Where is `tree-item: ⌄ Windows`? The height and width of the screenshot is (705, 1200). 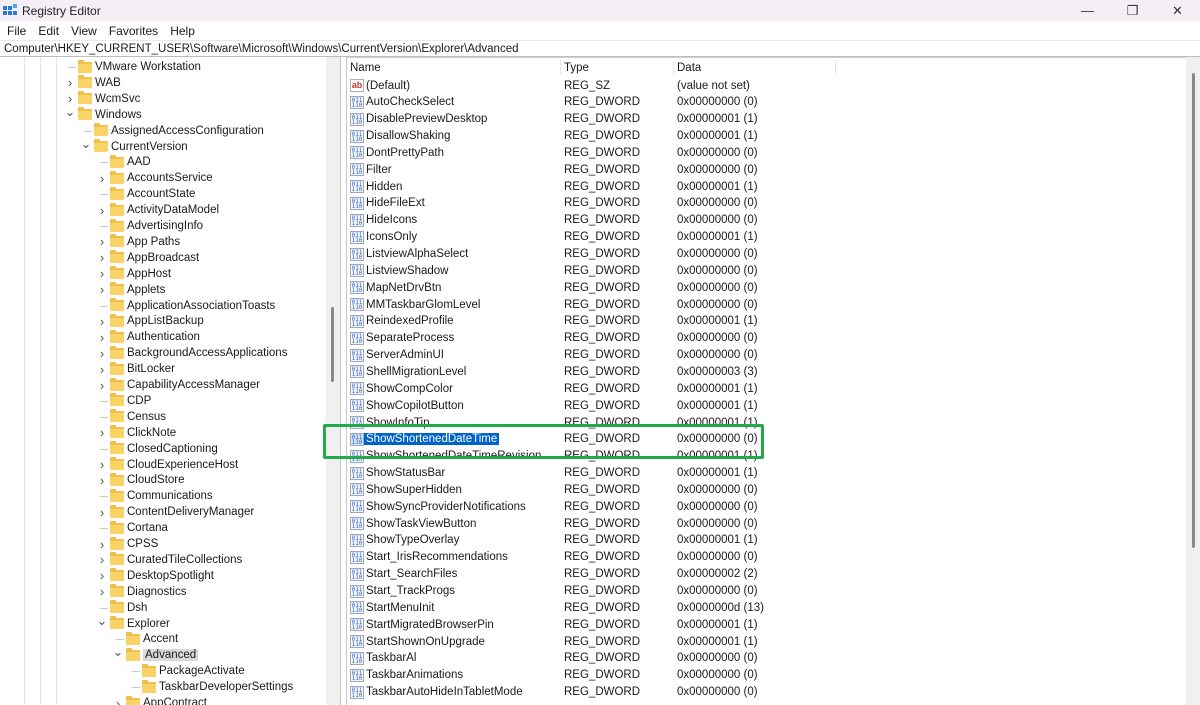
tree-item: ⌄ Windows is located at coordinates (103, 113).